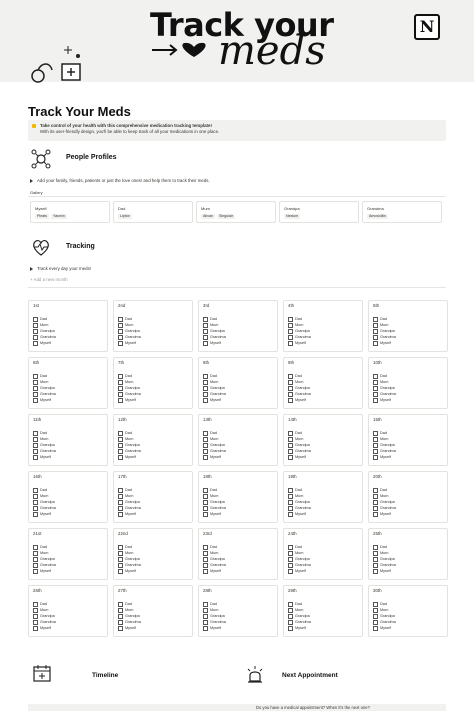 Image resolution: width=474 pixels, height=711 pixels. Describe the element at coordinates (323, 440) in the screenshot. I see `day-card: 14th Dad Mum Grandpa Grandma Myself` at that location.